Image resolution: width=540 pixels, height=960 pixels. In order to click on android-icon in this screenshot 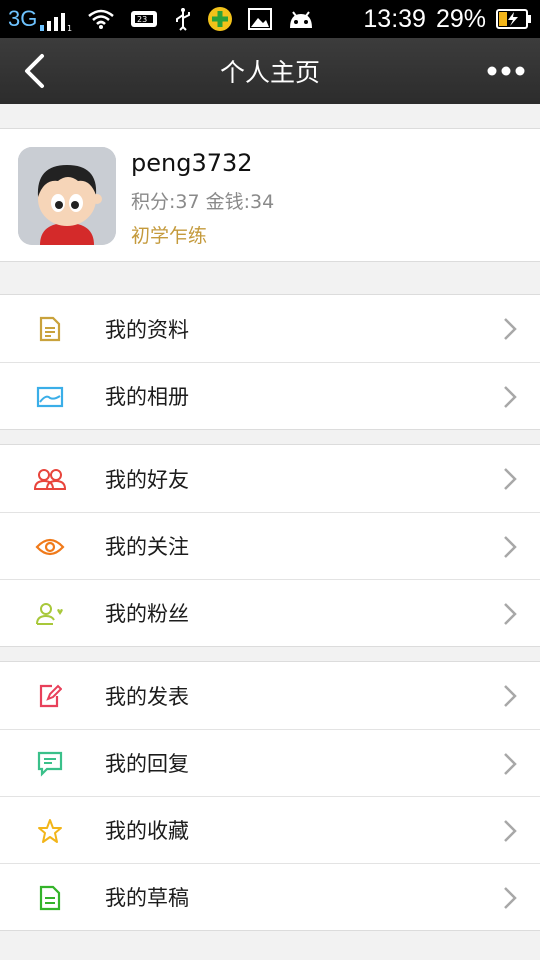, I will do `click(301, 19)`.